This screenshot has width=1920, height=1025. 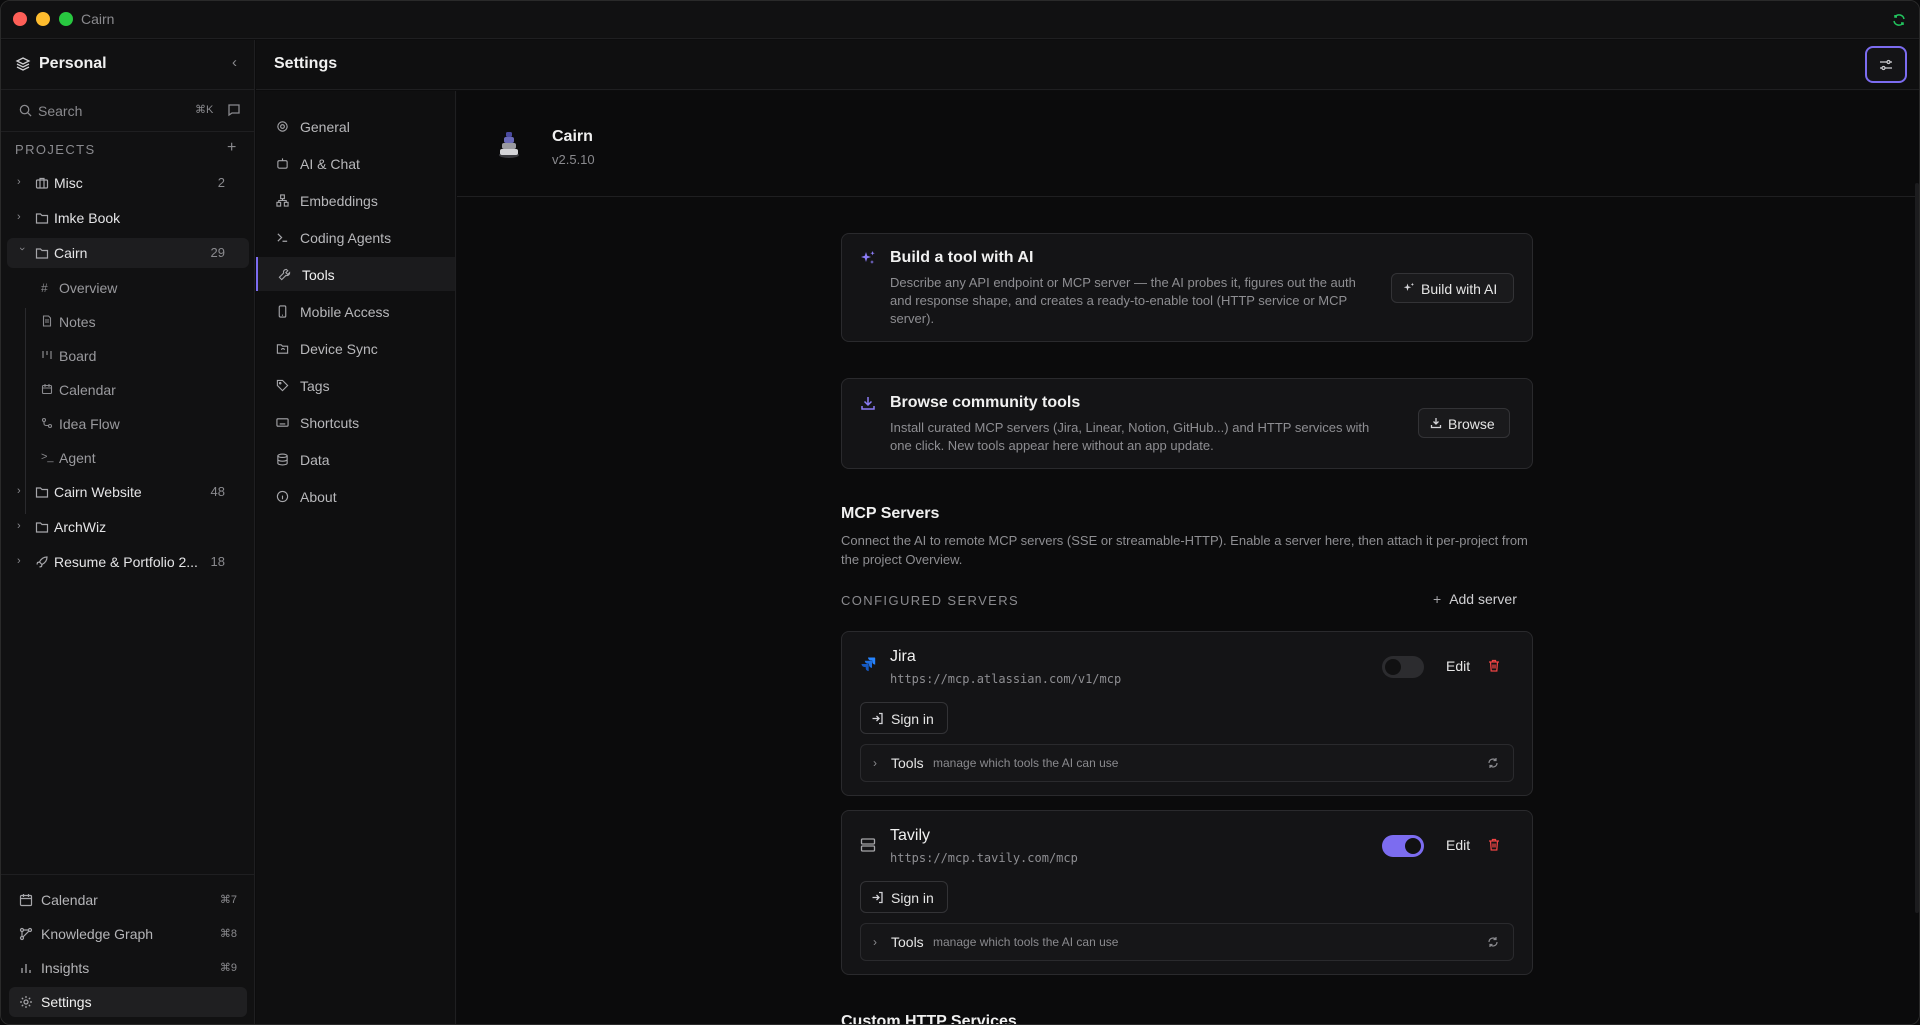 What do you see at coordinates (128, 183) in the screenshot?
I see `project-misc: › Misc 2` at bounding box center [128, 183].